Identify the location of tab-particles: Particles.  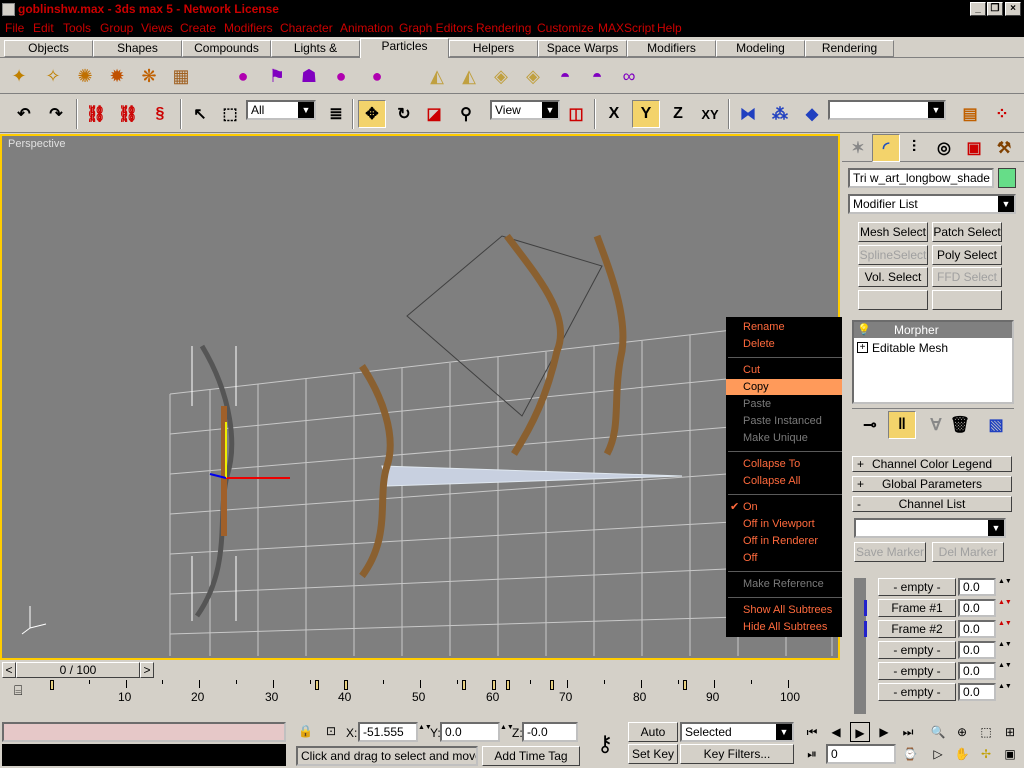
(404, 48).